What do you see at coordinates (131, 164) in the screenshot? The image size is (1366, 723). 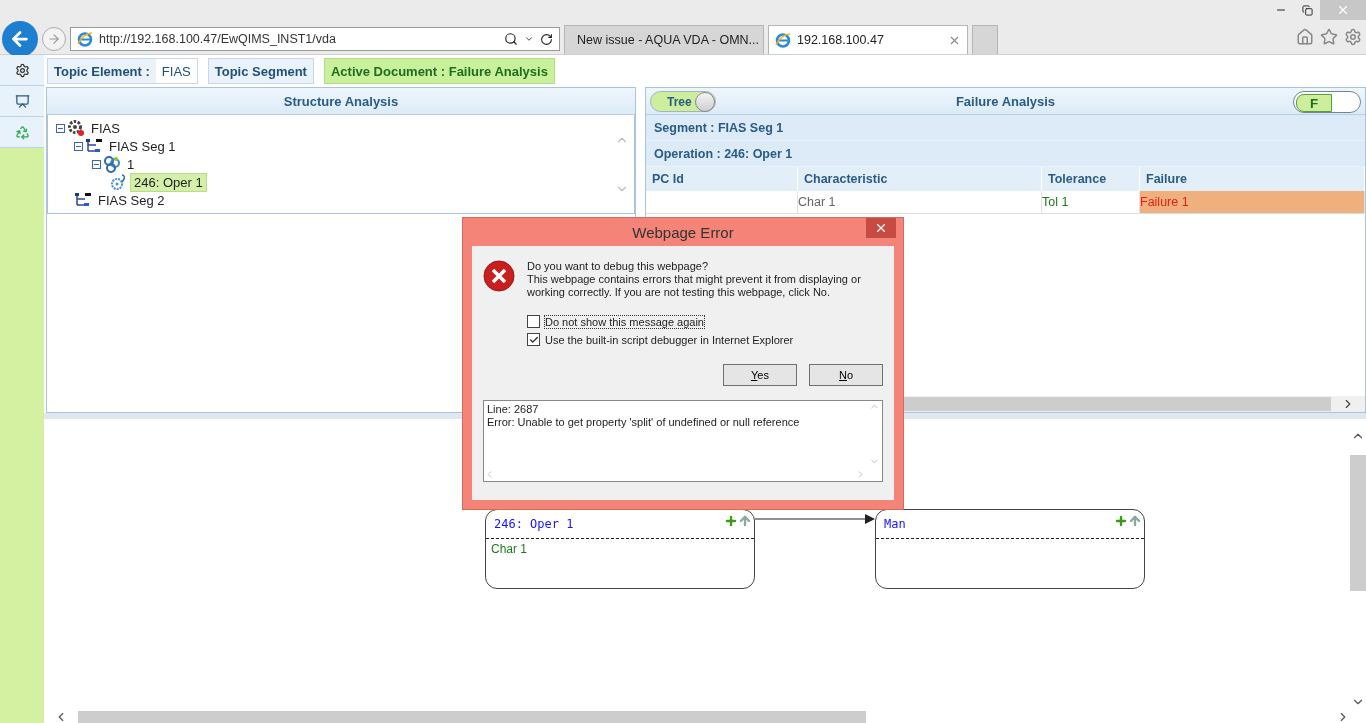 I see `tree-item: 1` at bounding box center [131, 164].